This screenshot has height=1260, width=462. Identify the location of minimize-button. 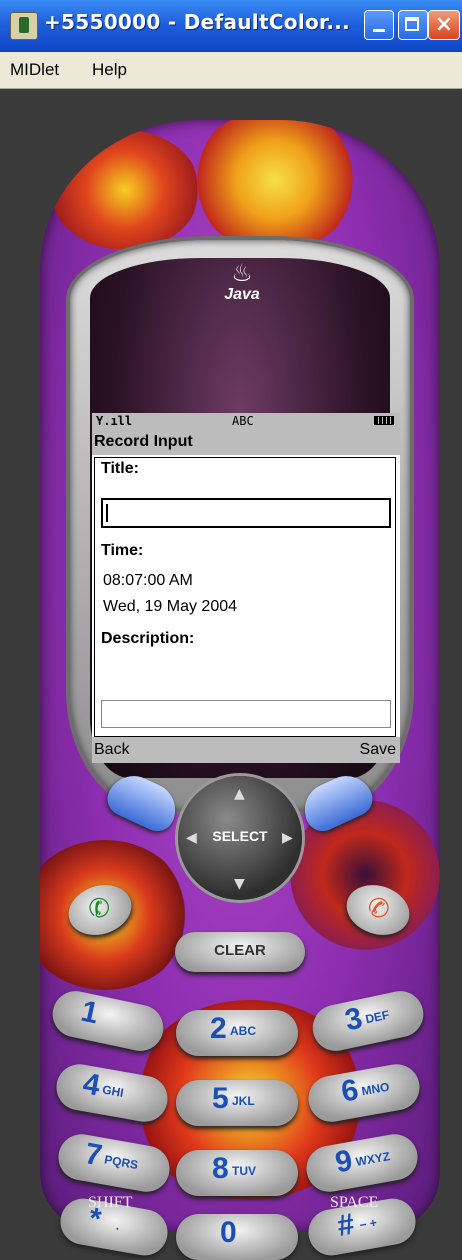
(379, 25).